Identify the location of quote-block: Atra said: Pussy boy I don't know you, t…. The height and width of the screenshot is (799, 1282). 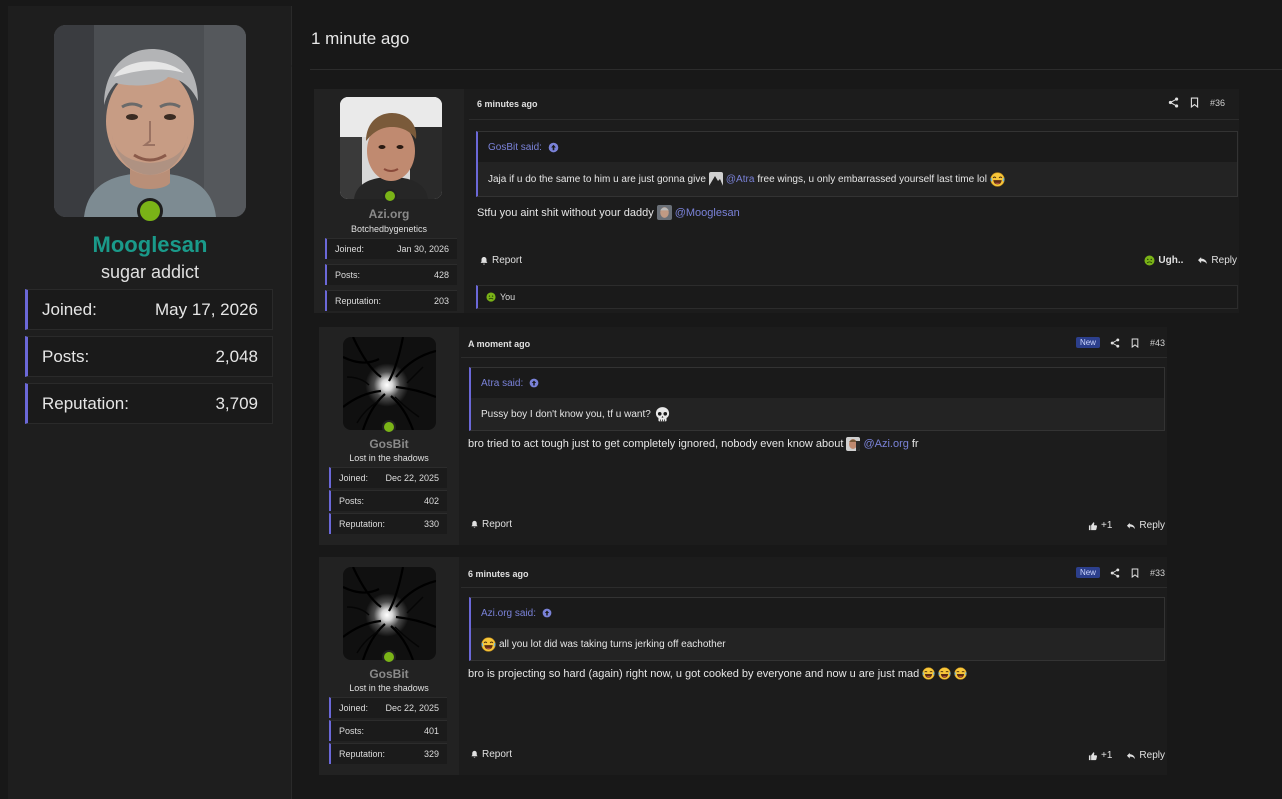
(817, 399).